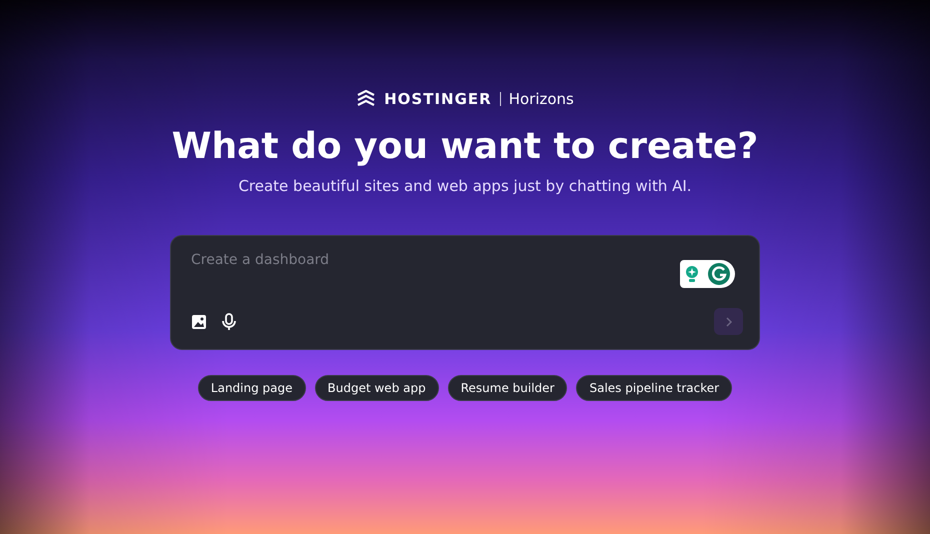 This screenshot has width=930, height=534. Describe the element at coordinates (654, 388) in the screenshot. I see `suggestion-chip: Sales pipeline tracker` at that location.